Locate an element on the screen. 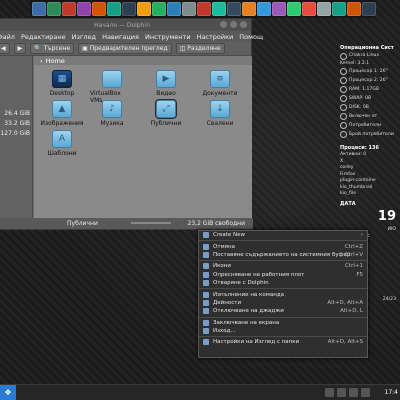 This screenshot has height=400, width=400. window-titlebar: Начало — Dolphin is located at coordinates (125, 25).